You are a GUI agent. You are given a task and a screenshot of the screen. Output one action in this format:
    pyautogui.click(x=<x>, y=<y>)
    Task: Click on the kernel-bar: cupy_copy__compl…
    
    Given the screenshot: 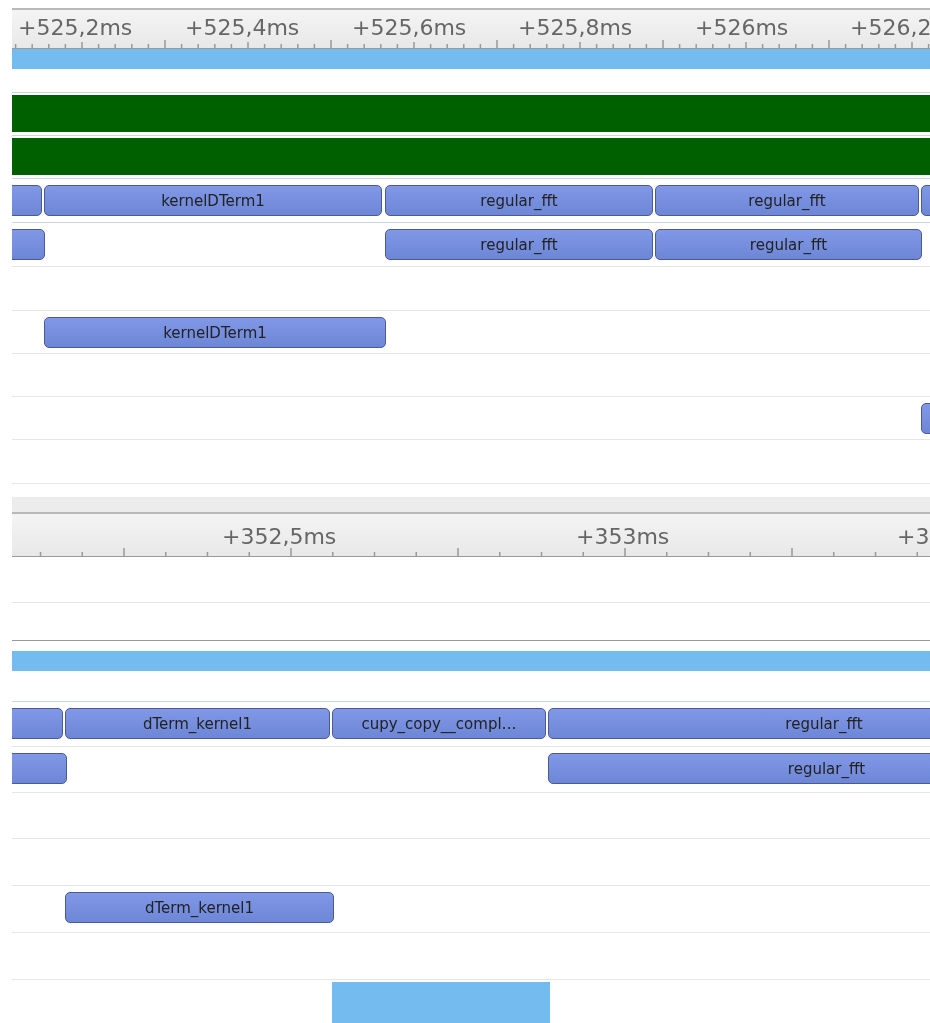 What is the action you would take?
    pyautogui.click(x=439, y=723)
    